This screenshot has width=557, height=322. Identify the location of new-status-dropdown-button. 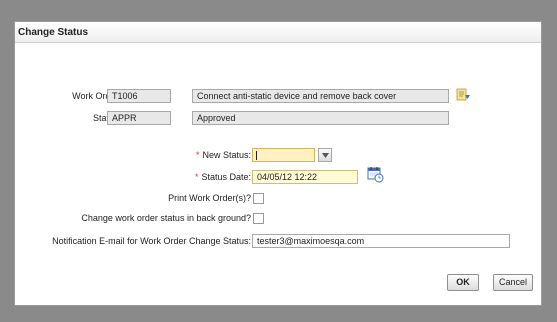
(325, 155).